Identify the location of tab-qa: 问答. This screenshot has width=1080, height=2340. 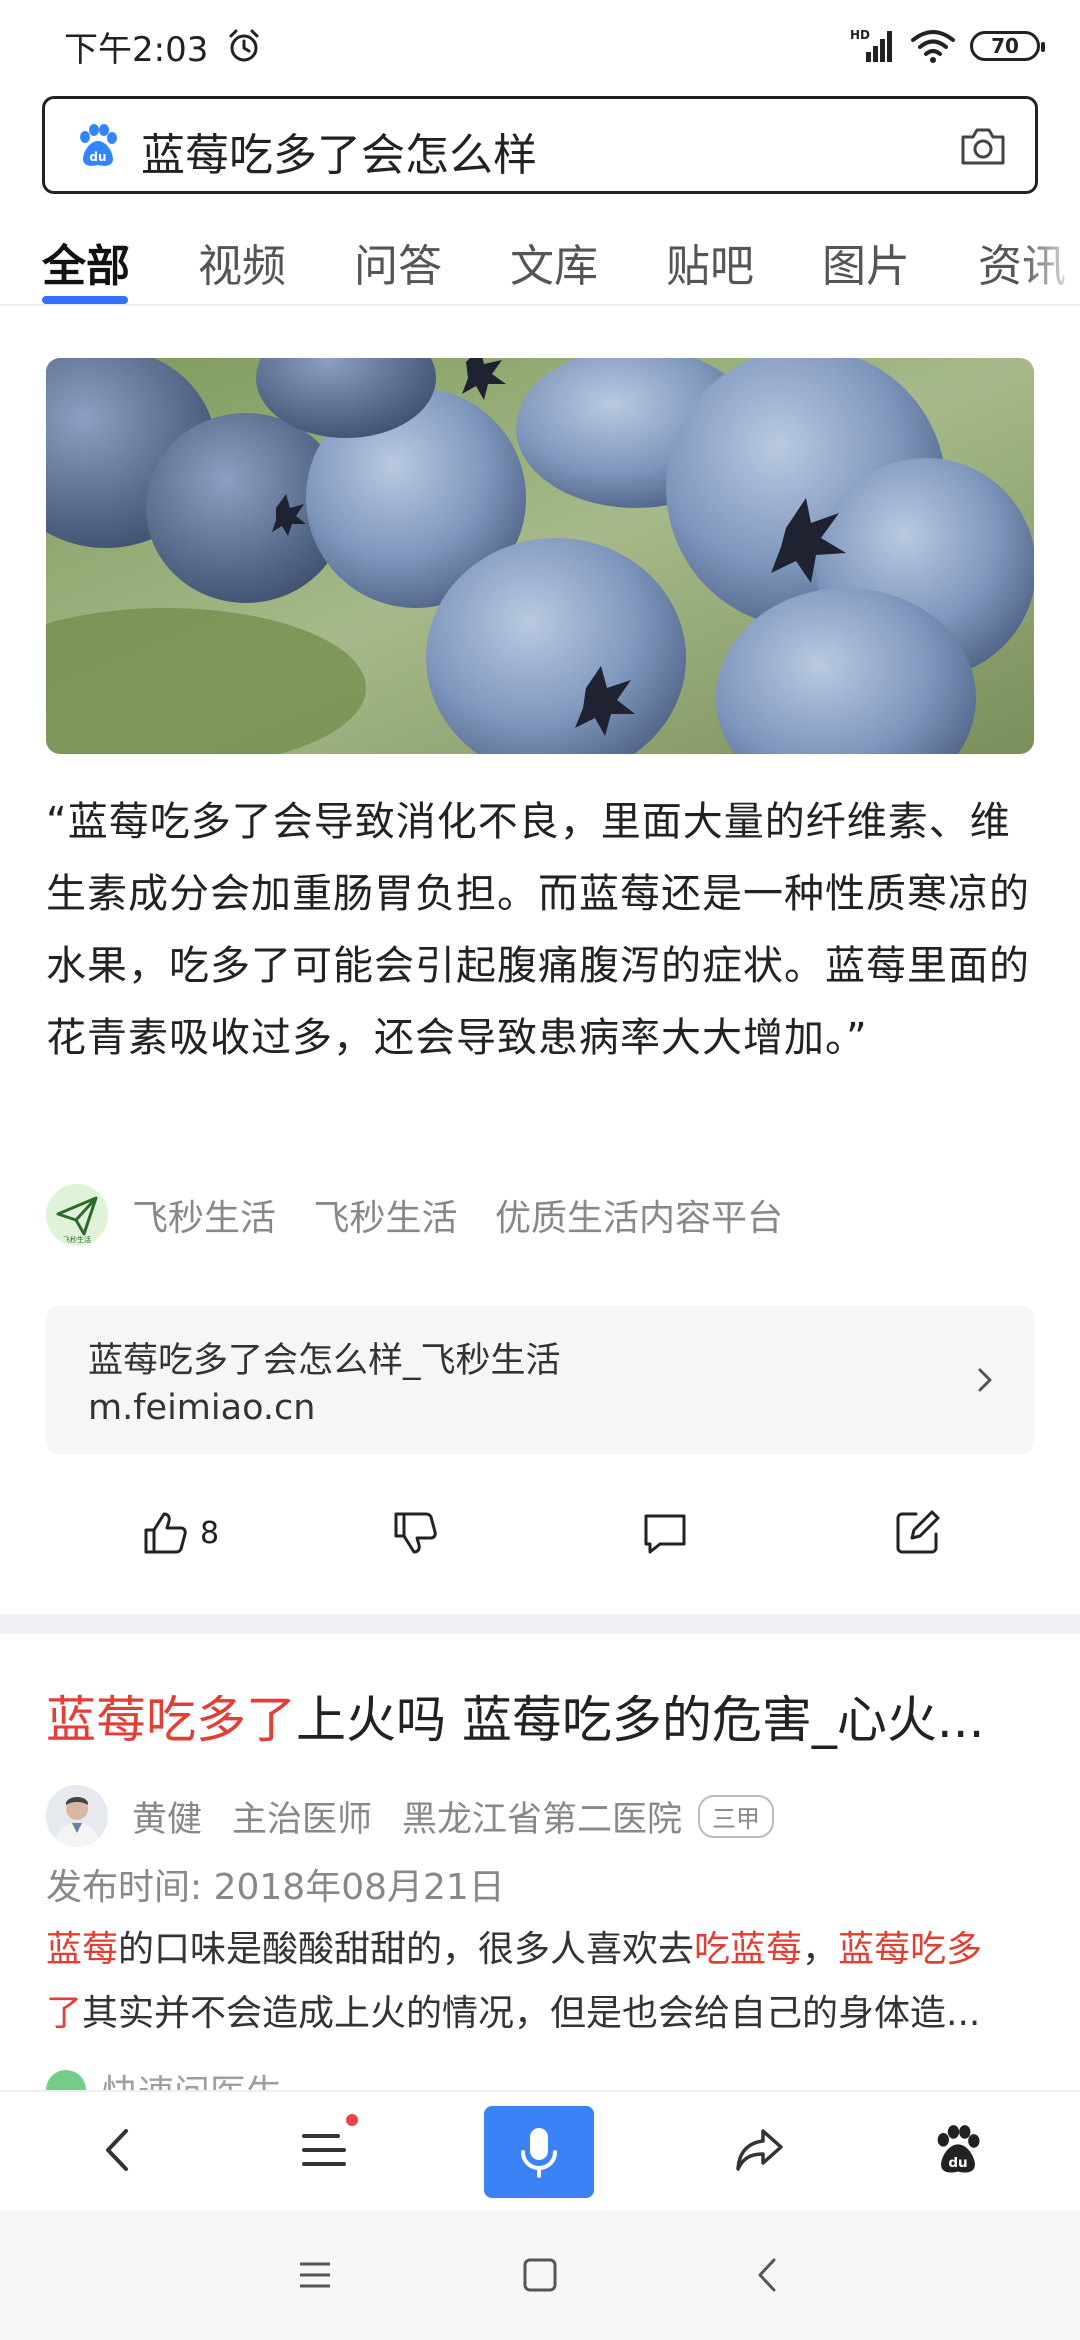
(398, 262).